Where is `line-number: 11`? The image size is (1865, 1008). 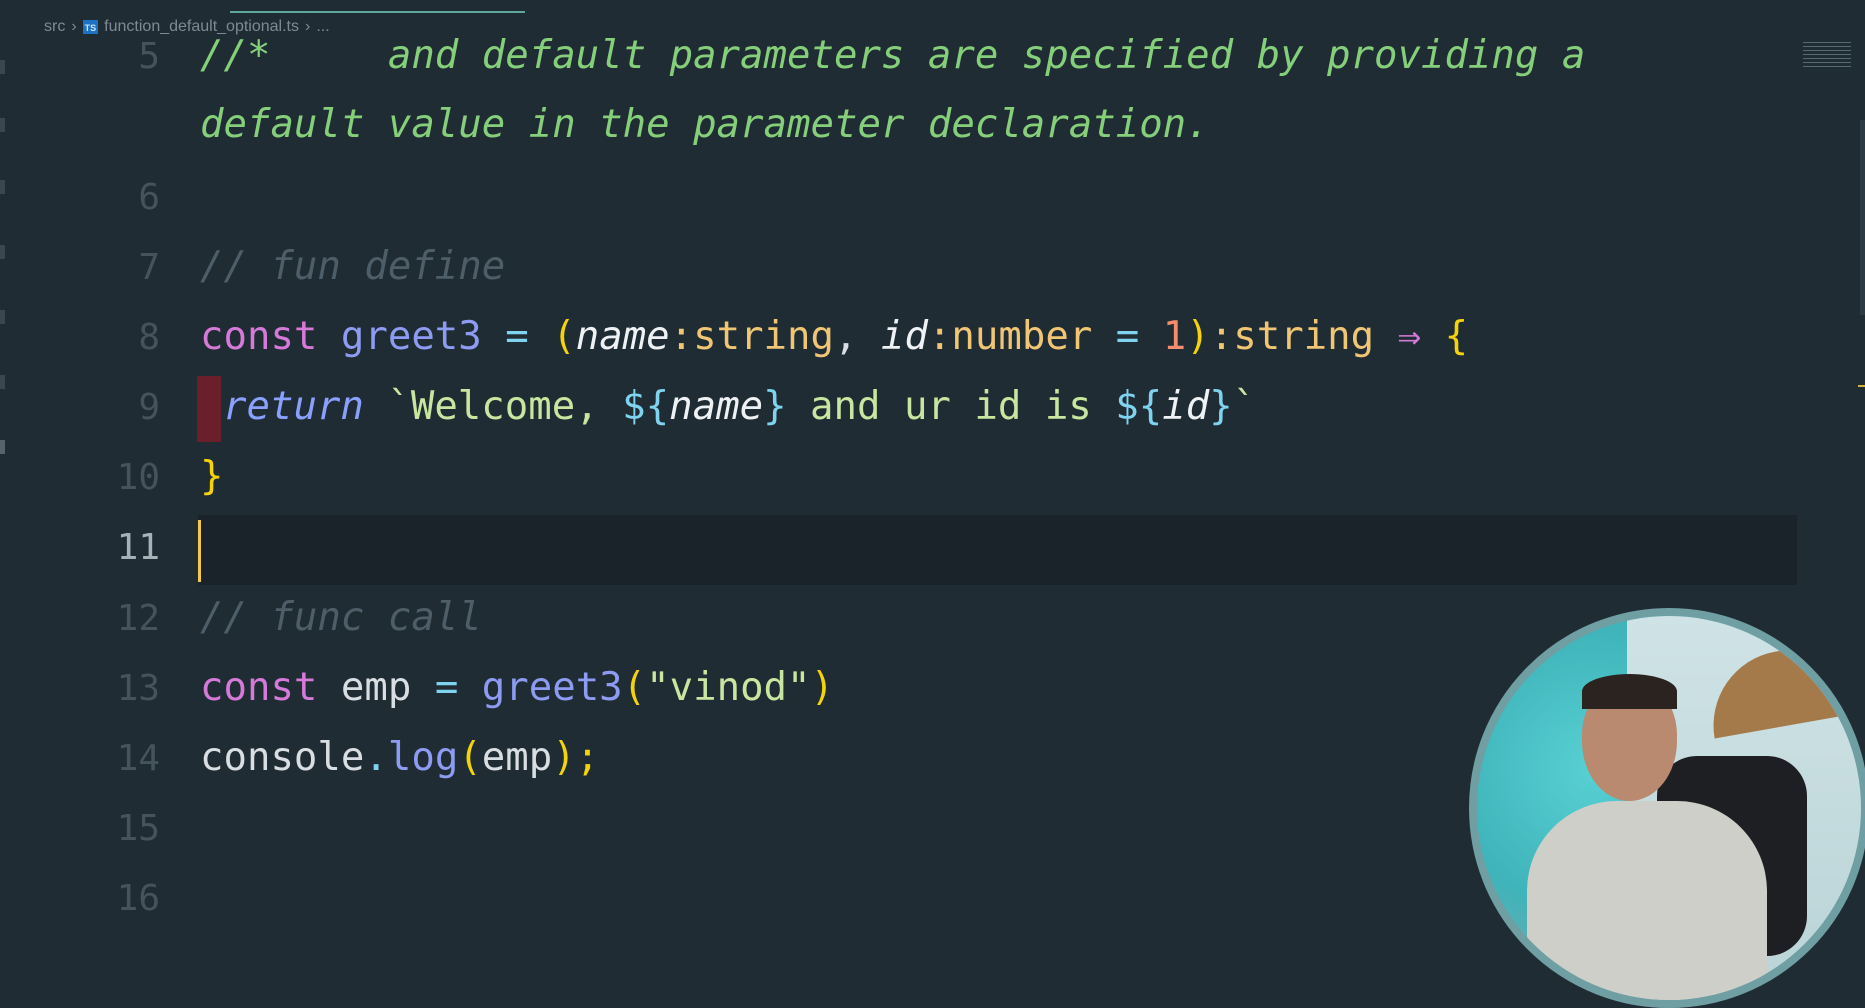
line-number: 11 is located at coordinates (138, 547).